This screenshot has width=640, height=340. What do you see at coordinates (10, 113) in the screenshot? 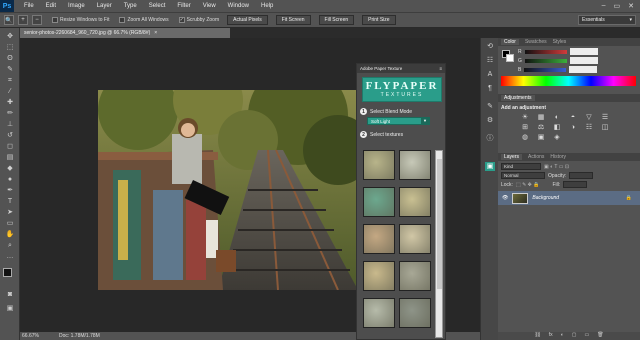
I see `brush-tool-icon: ✏` at bounding box center [10, 113].